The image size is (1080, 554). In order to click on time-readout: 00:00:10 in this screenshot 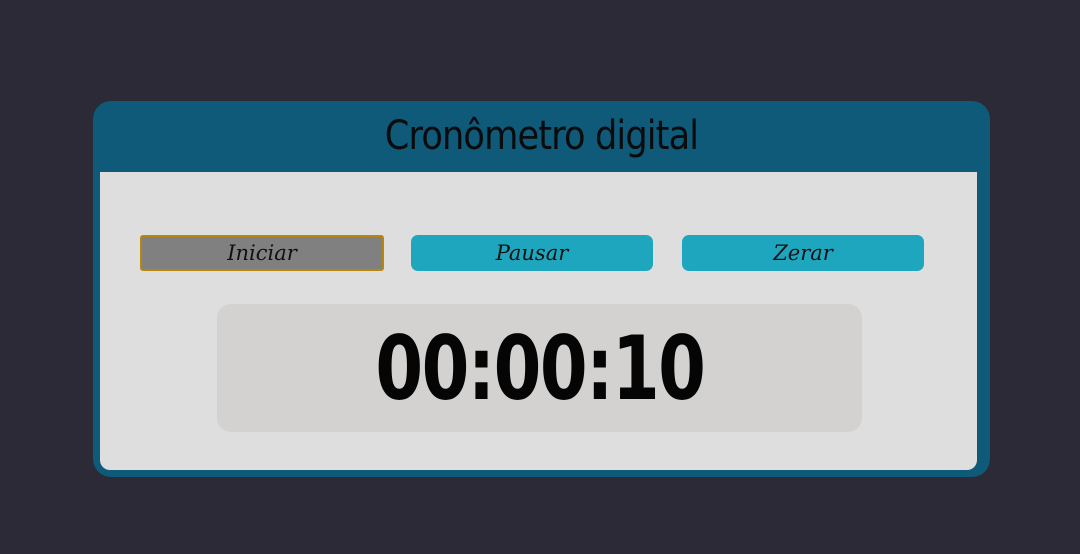, I will do `click(540, 368)`.